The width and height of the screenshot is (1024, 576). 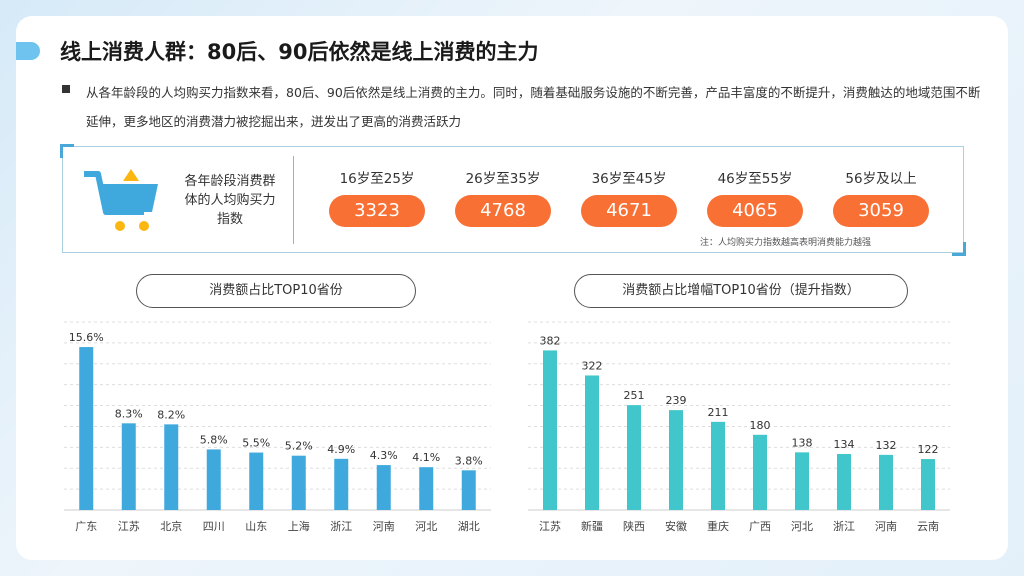 What do you see at coordinates (384, 455) in the screenshot?
I see `data-label: 4.3%` at bounding box center [384, 455].